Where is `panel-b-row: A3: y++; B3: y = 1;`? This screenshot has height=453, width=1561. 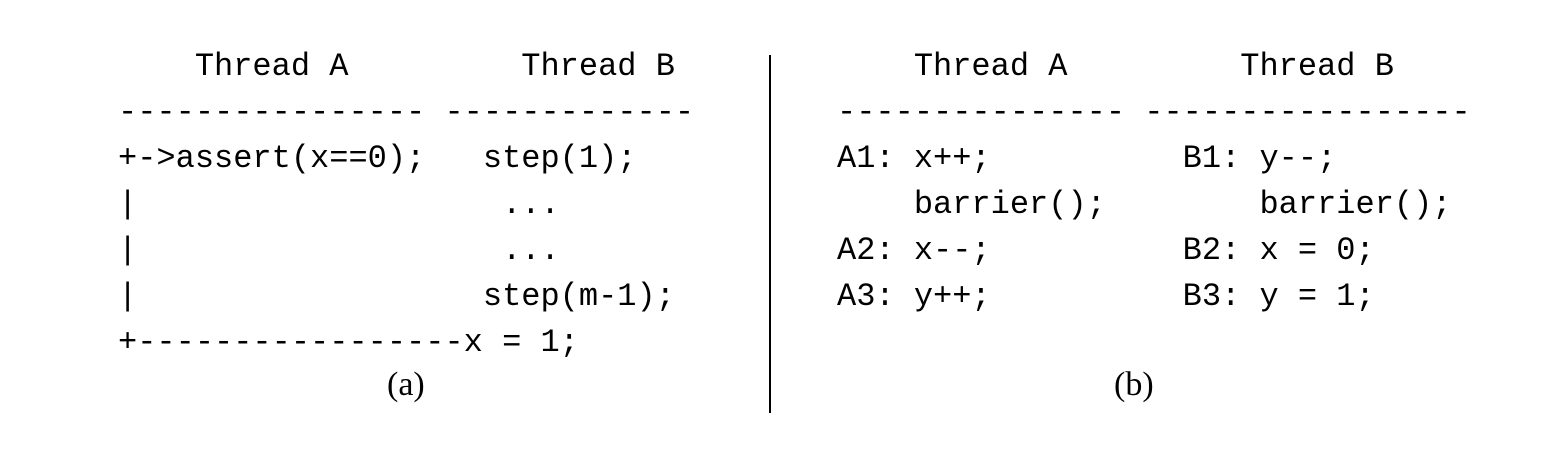 panel-b-row: A3: y++; B3: y = 1; is located at coordinates (1106, 296).